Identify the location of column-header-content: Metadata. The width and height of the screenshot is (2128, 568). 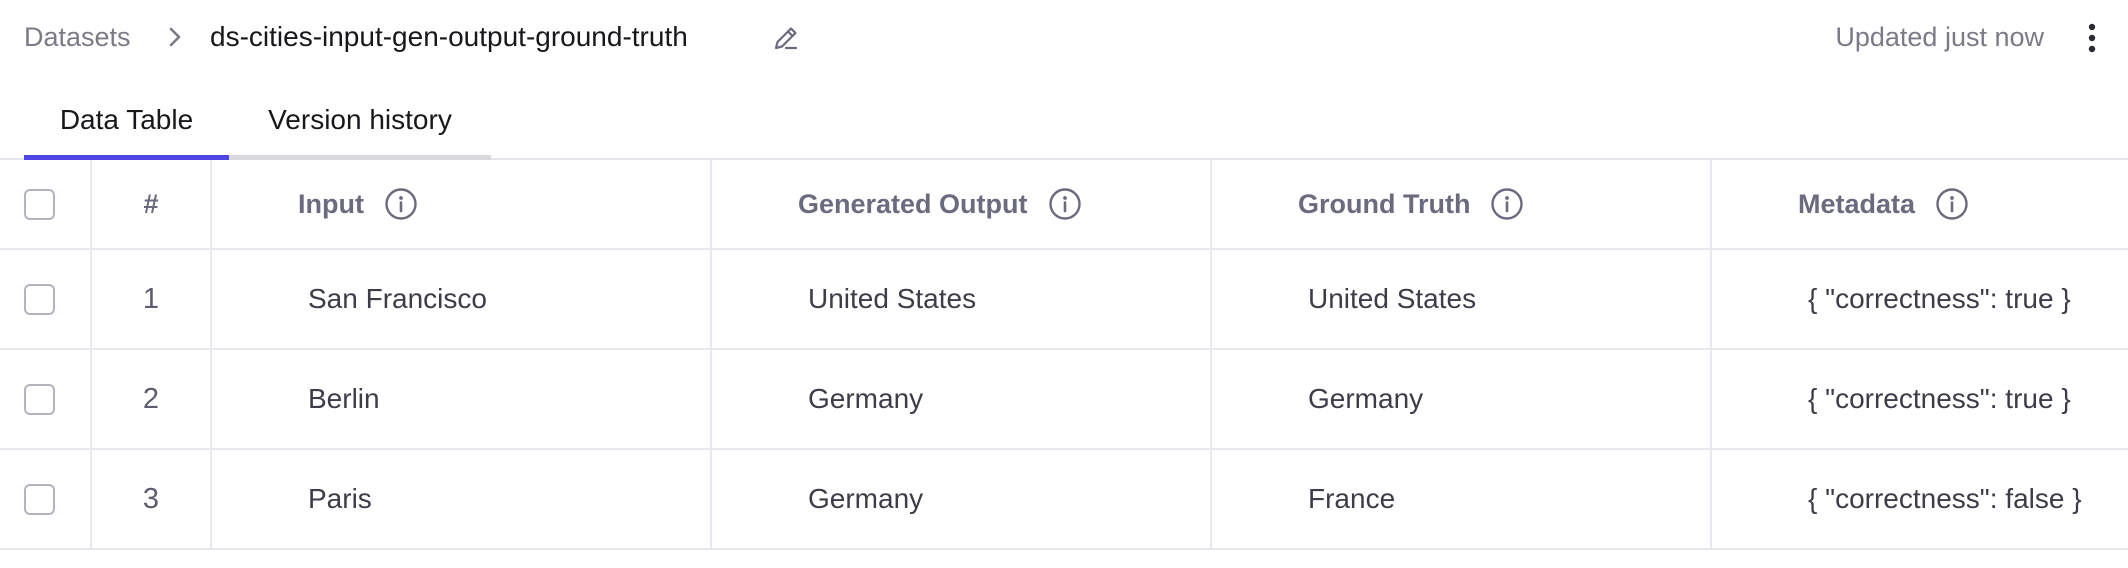
(1963, 204).